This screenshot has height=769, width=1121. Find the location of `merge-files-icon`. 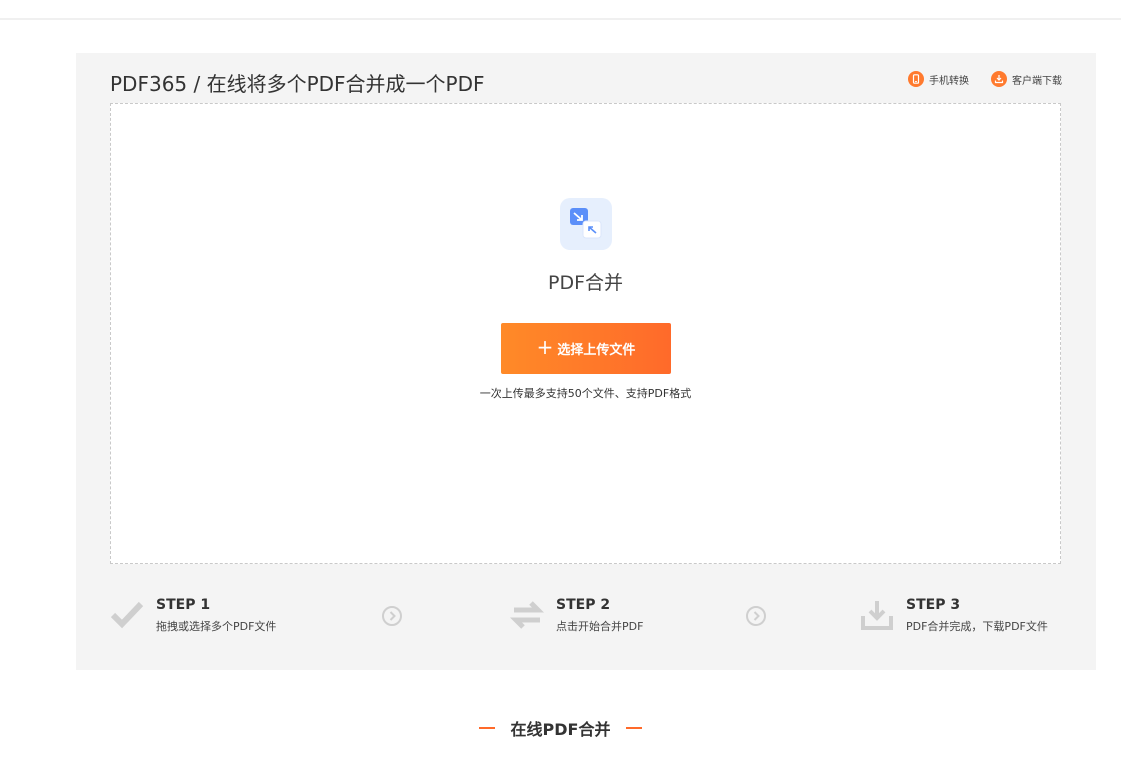

merge-files-icon is located at coordinates (586, 224).